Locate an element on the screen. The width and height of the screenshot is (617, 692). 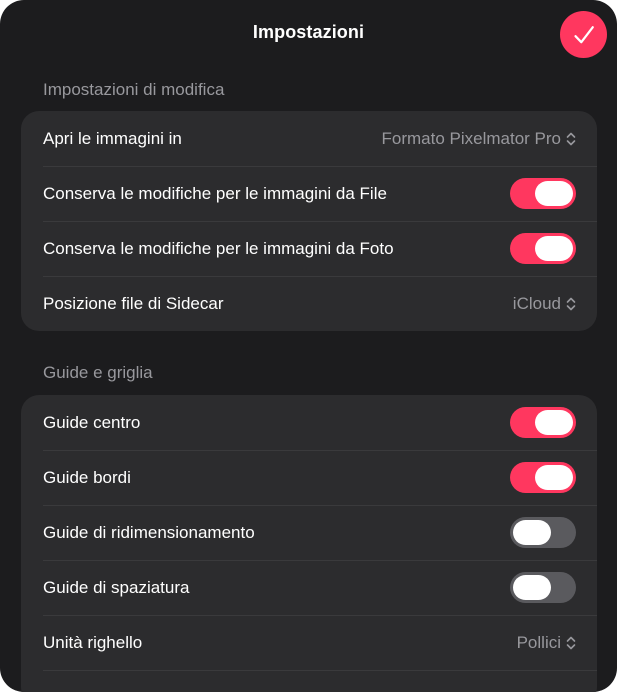
row-edge-guides: Guide bordi is located at coordinates (309, 477).